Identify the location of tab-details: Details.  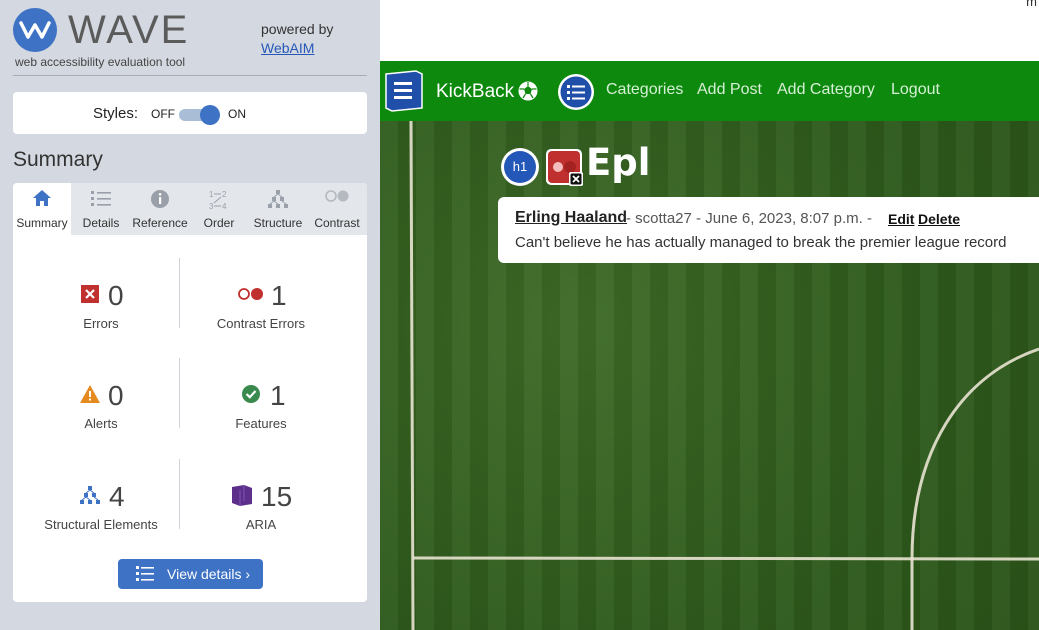
(101, 209).